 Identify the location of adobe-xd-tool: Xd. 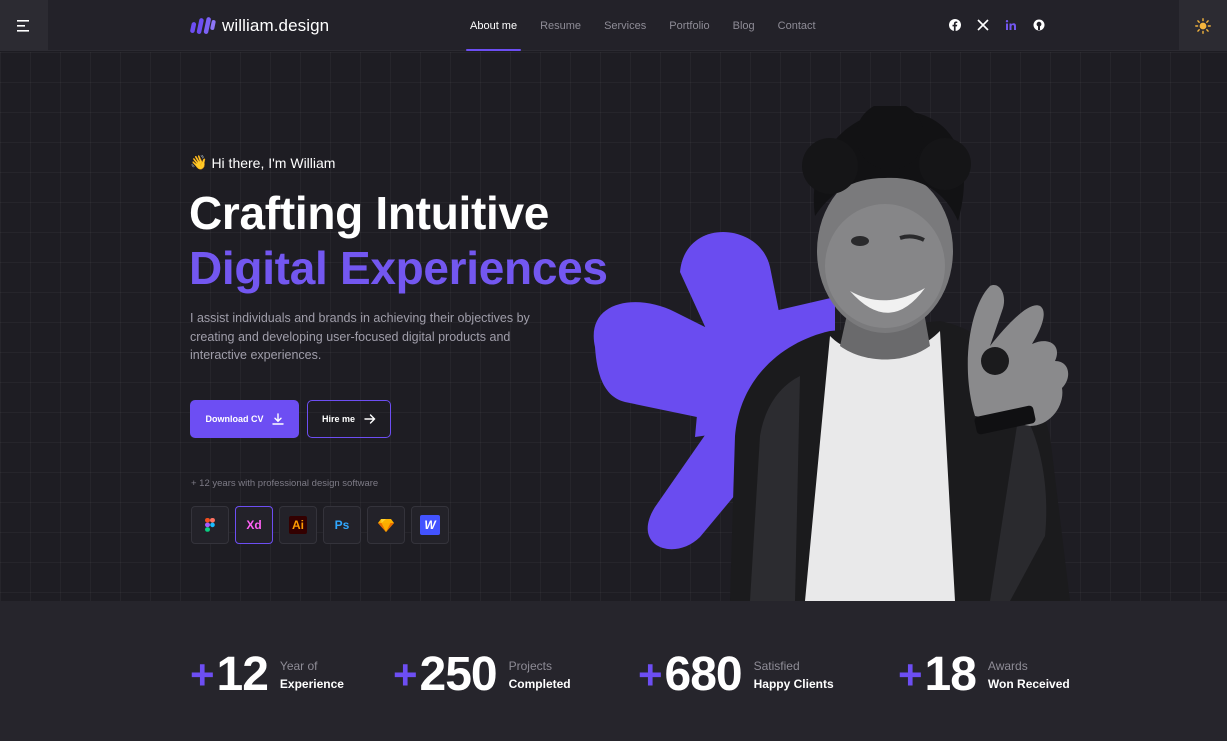
(254, 525).